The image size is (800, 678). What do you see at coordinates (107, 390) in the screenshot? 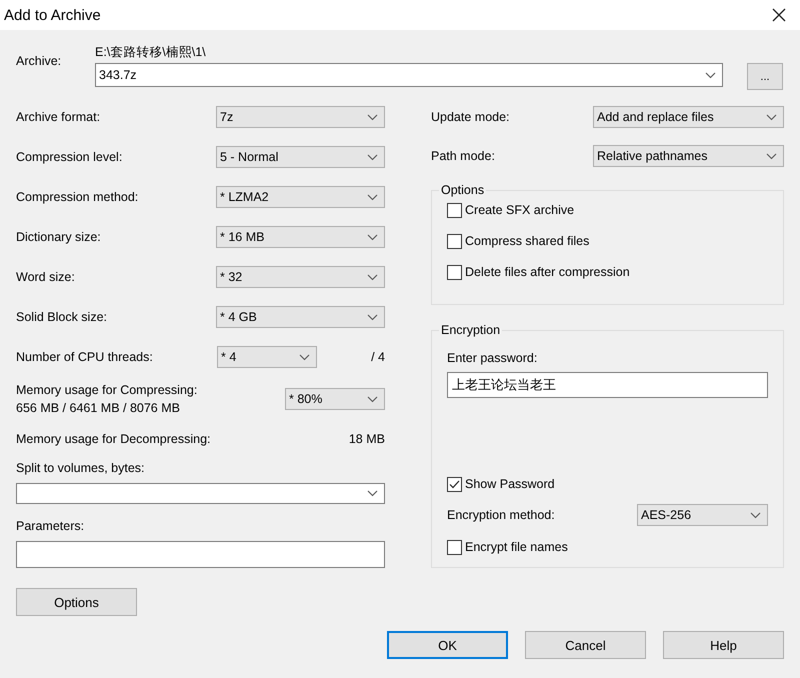
I see `memory-compress-label: Memory usage for Compressing:` at bounding box center [107, 390].